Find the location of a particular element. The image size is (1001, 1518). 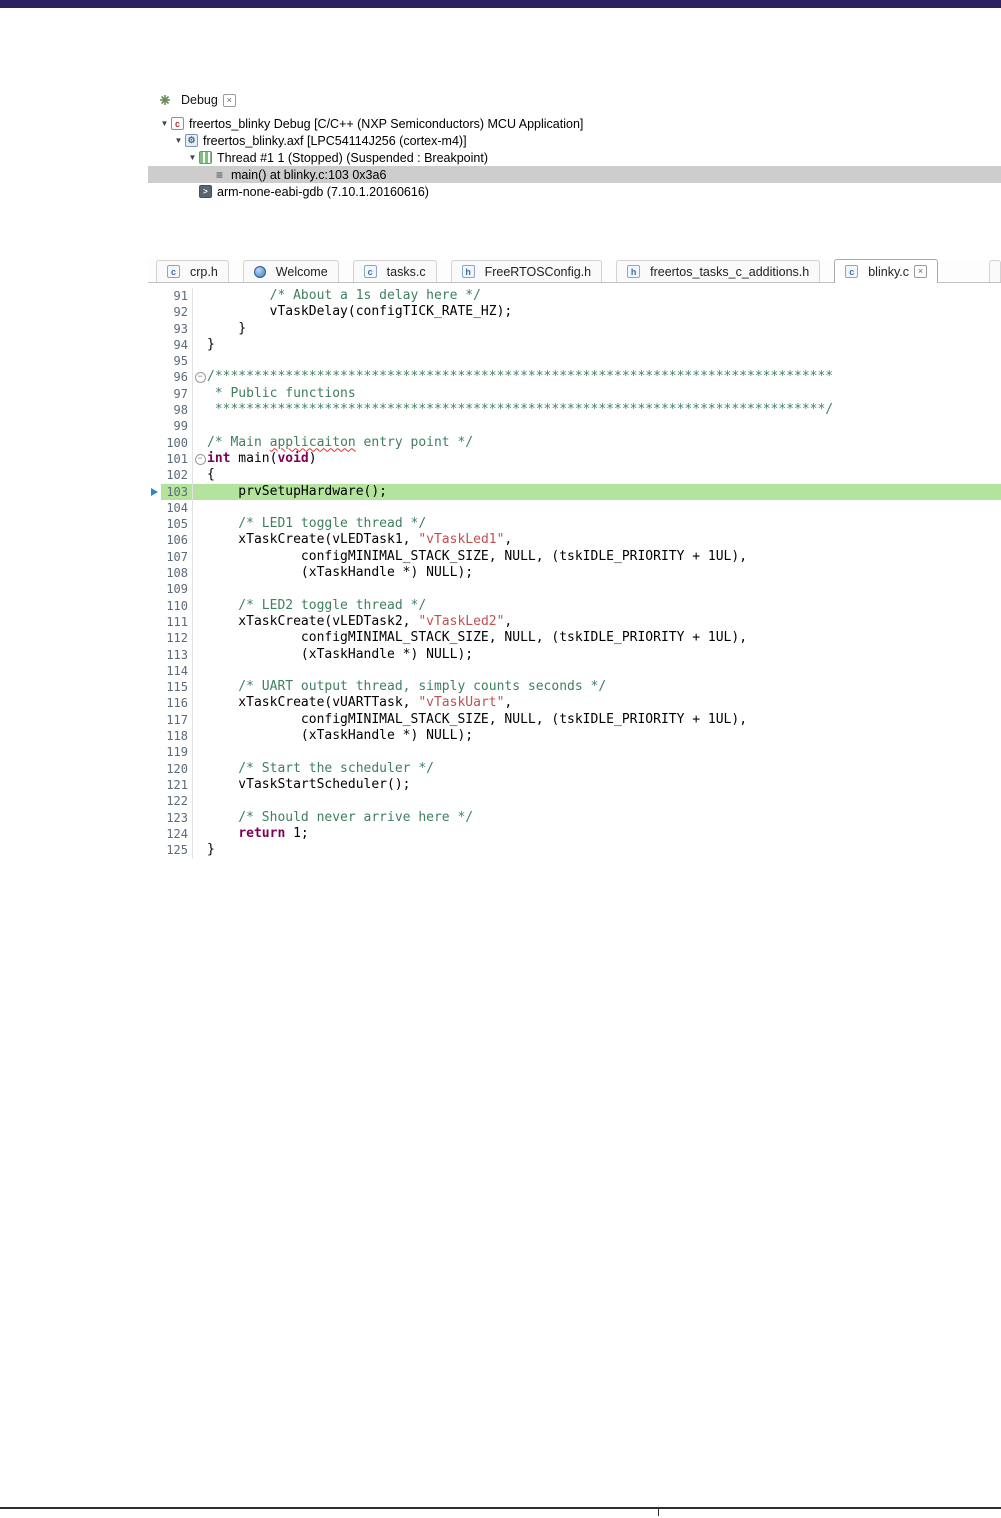

debug-tree-row: ≡ main() at blinky.c:103 0x3a6 is located at coordinates (574, 174).